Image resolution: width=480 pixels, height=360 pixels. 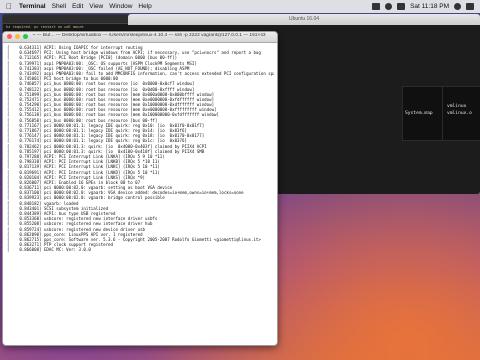 What do you see at coordinates (144, 6) in the screenshot?
I see `menu-help: Help` at bounding box center [144, 6].